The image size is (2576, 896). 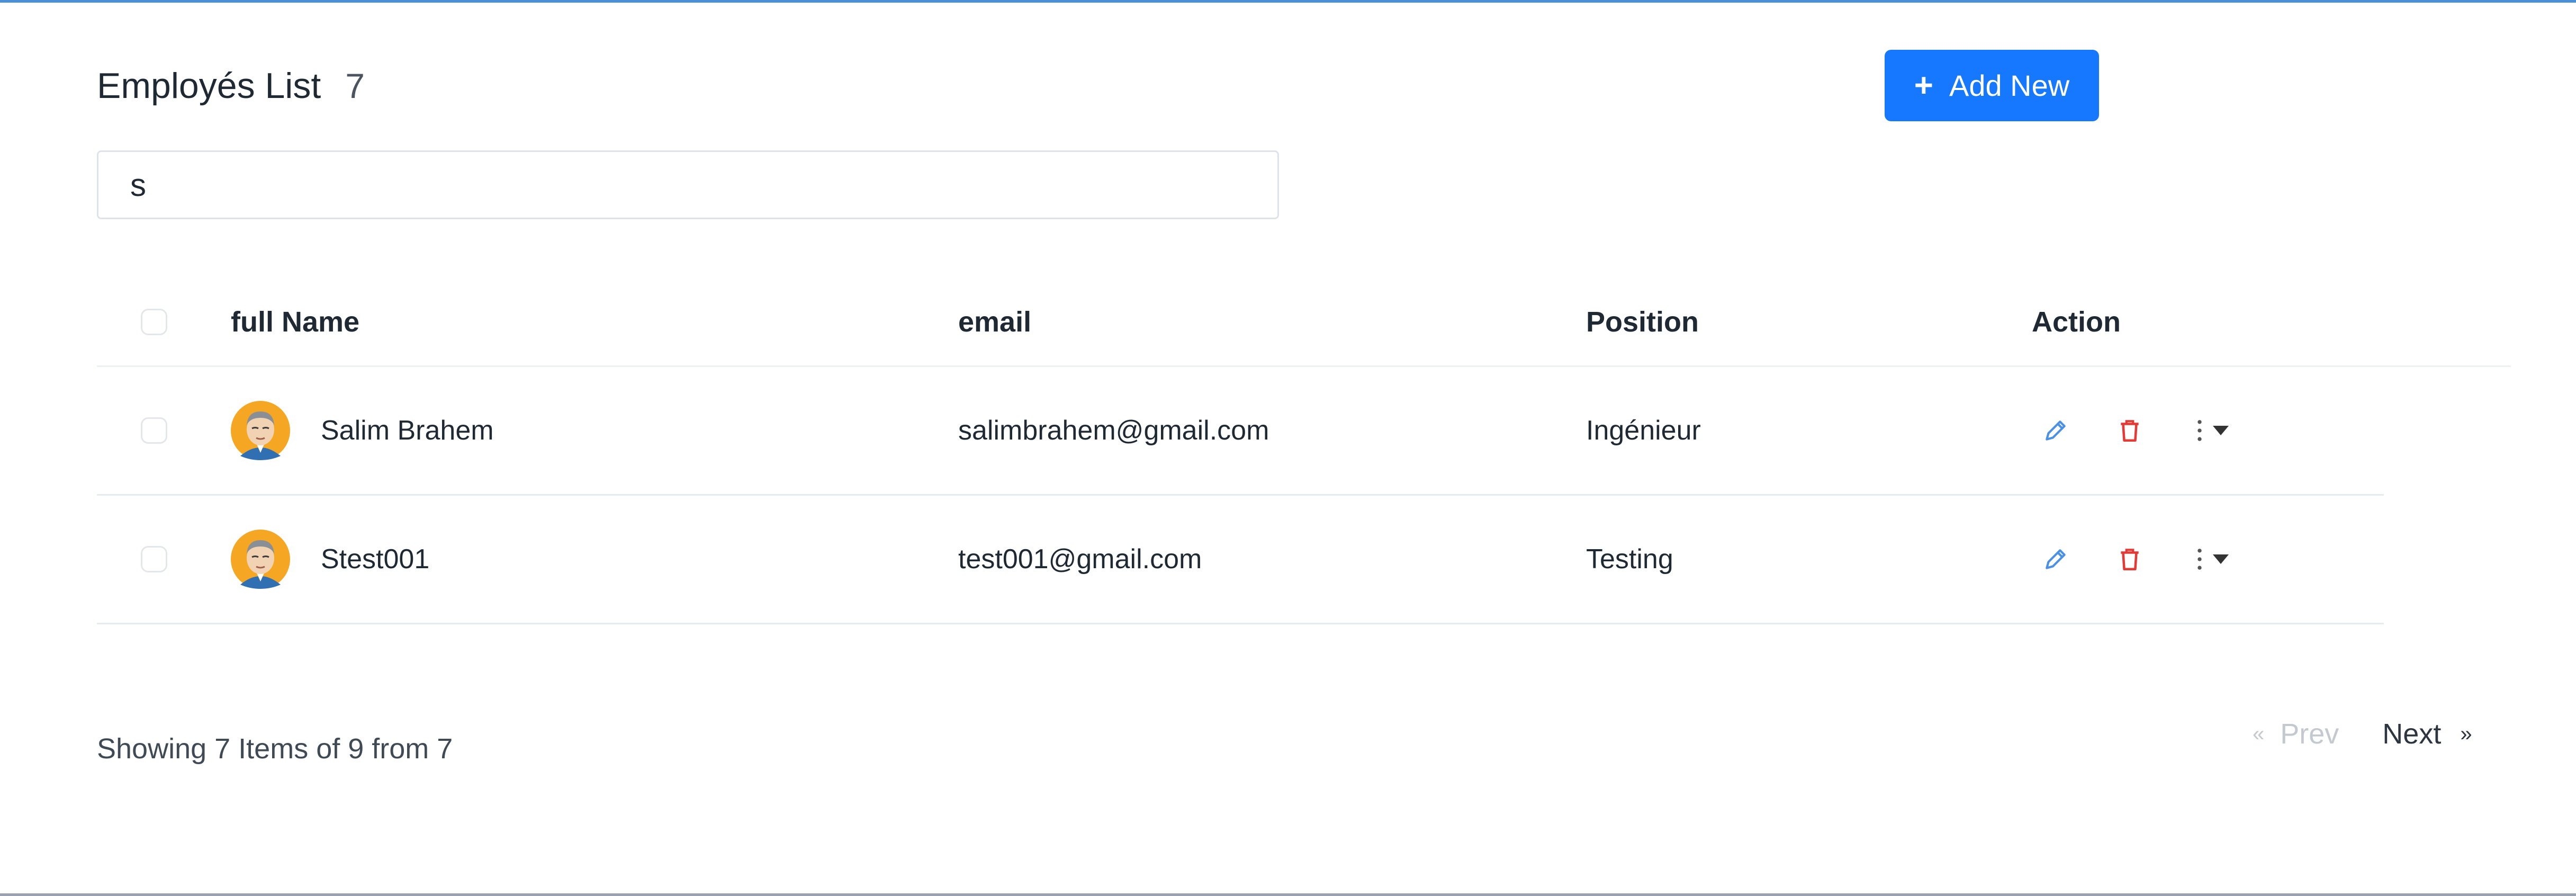 I want to click on employee-name: Stest001, so click(x=376, y=559).